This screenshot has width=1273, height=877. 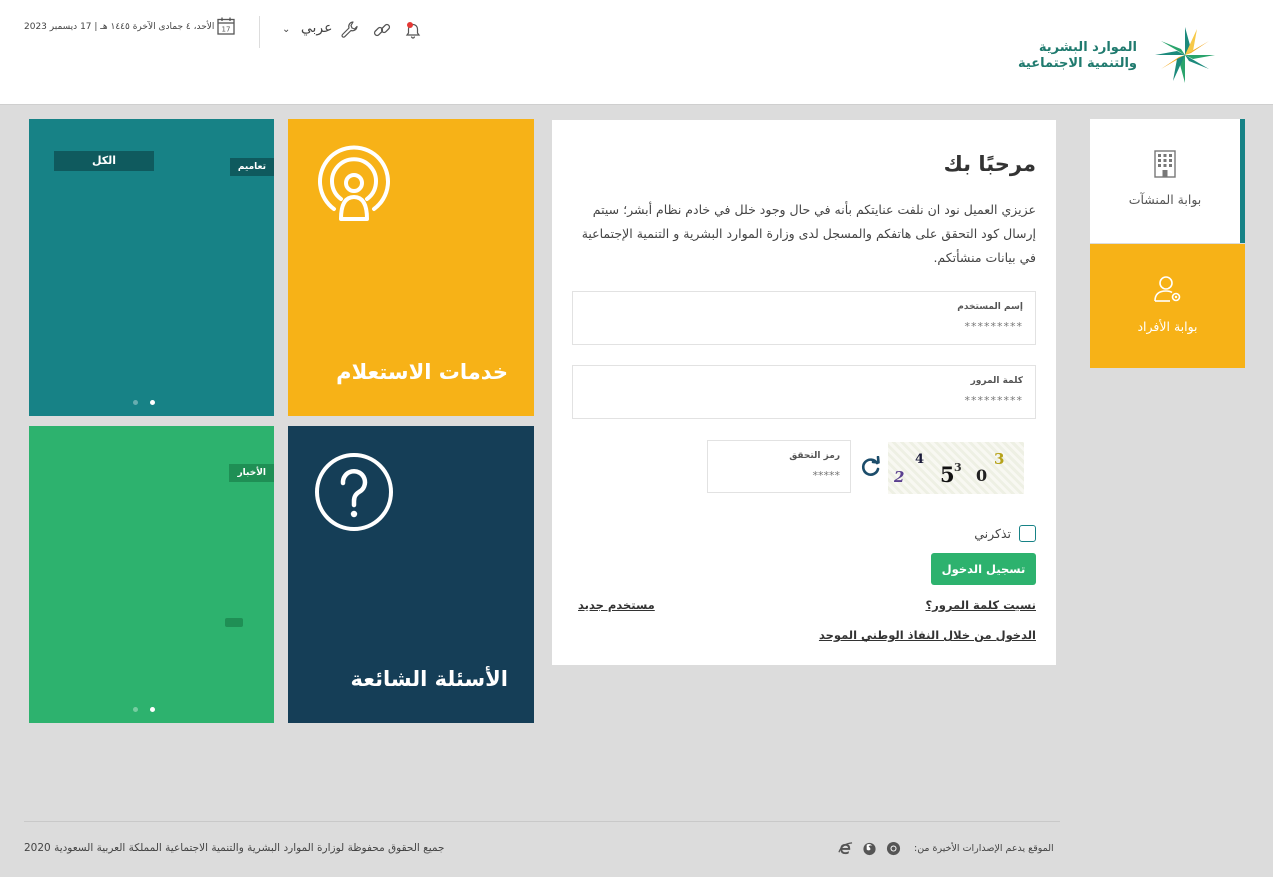 I want to click on individuals-portal-tab: بوابة الأفراد, so click(x=1167, y=306).